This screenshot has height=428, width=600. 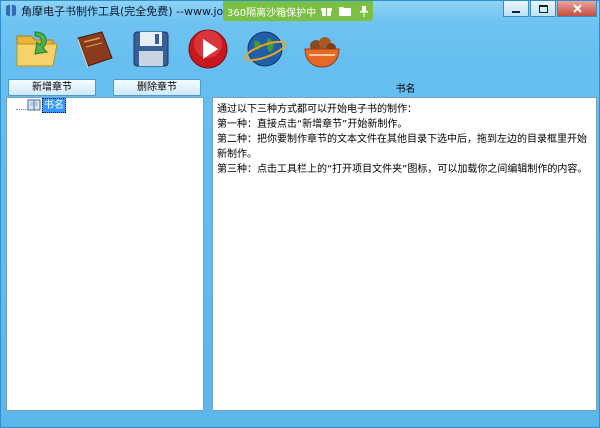 I want to click on sandbox-folder-icon, so click(x=345, y=11).